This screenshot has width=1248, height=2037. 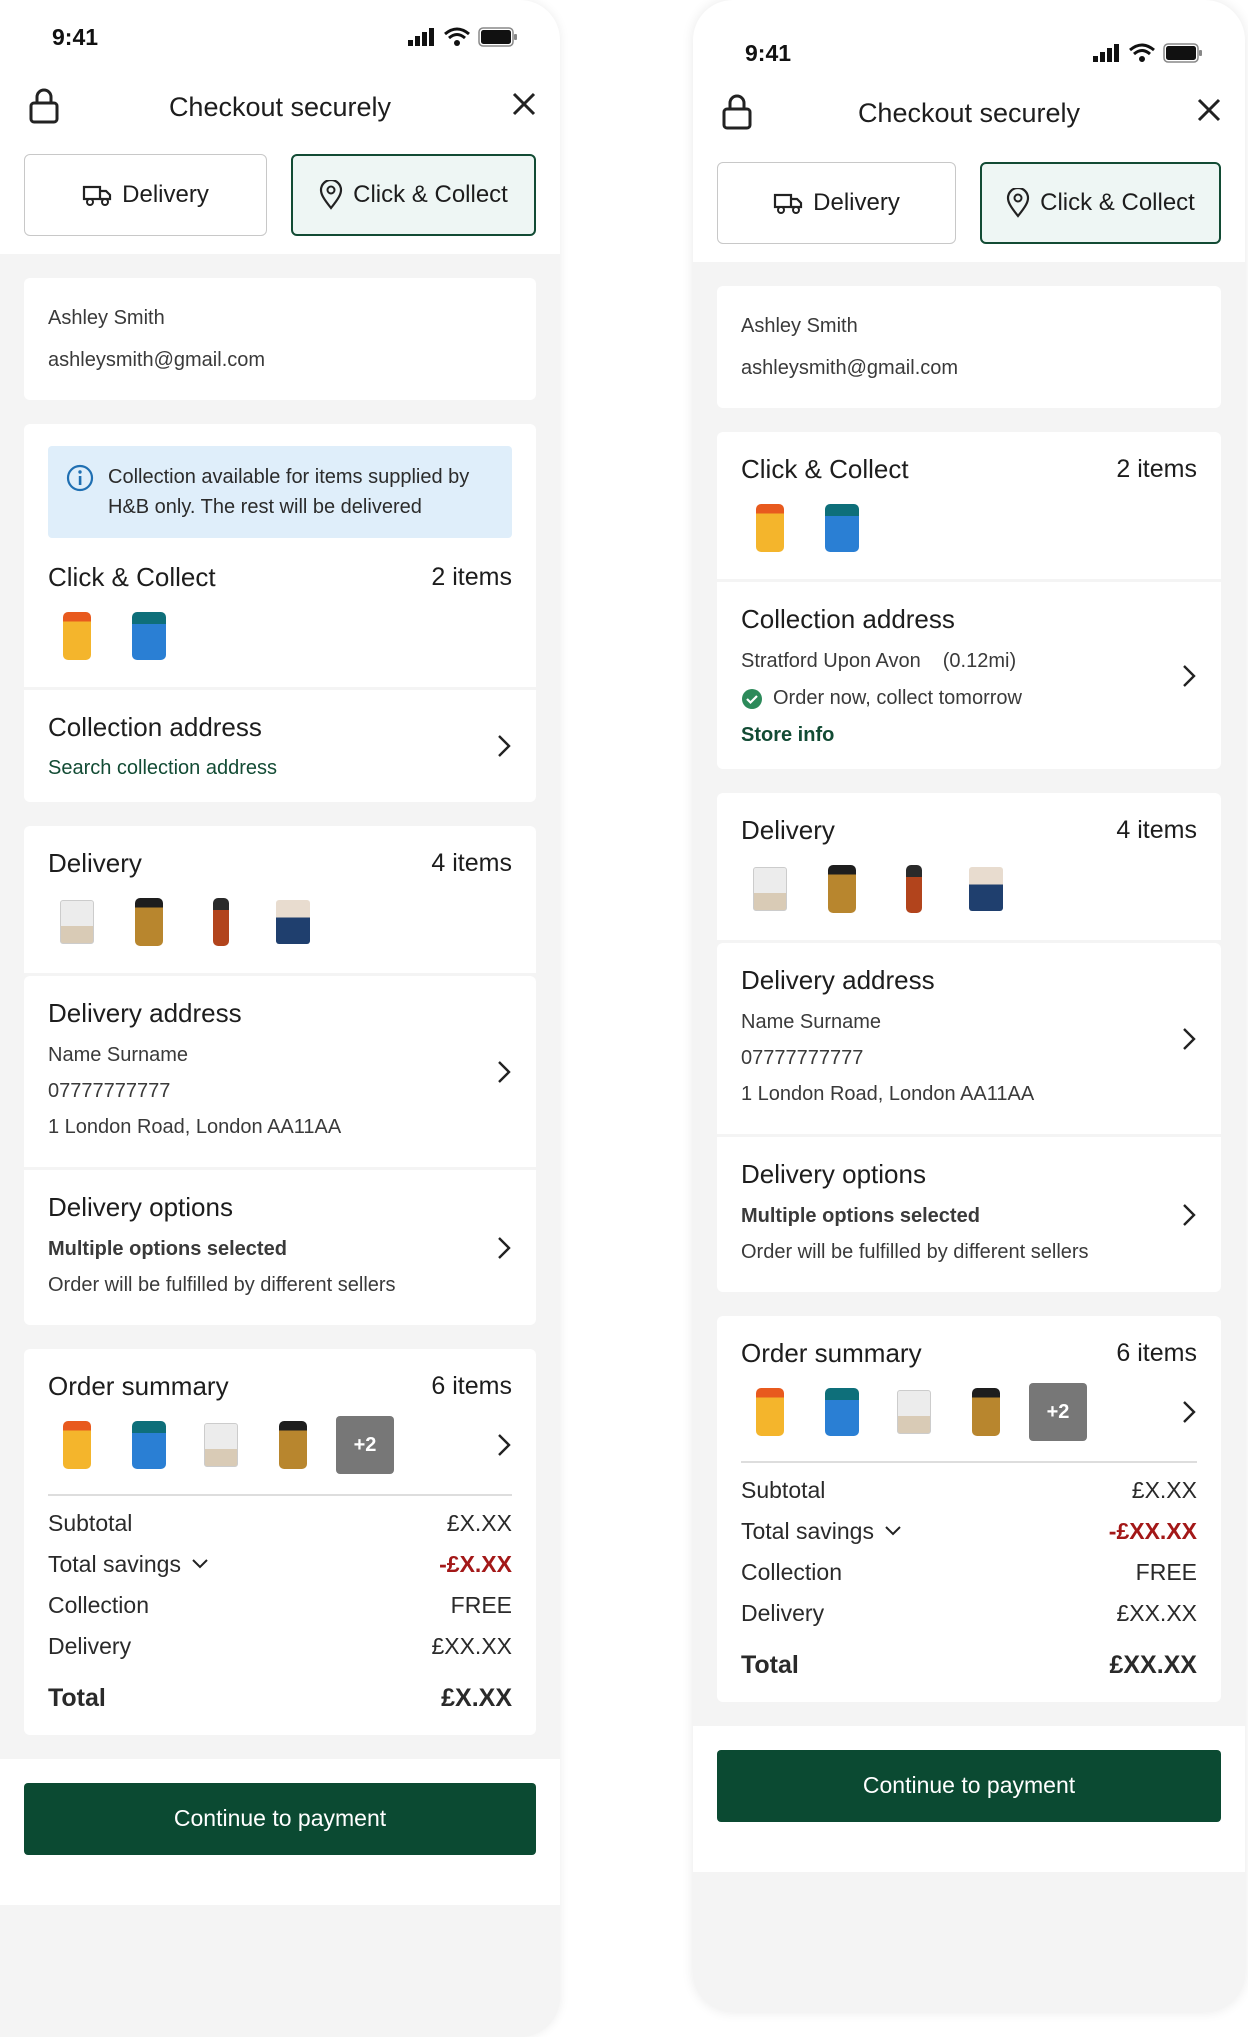 I want to click on delivery-label: Delivery, so click(x=90, y=1645).